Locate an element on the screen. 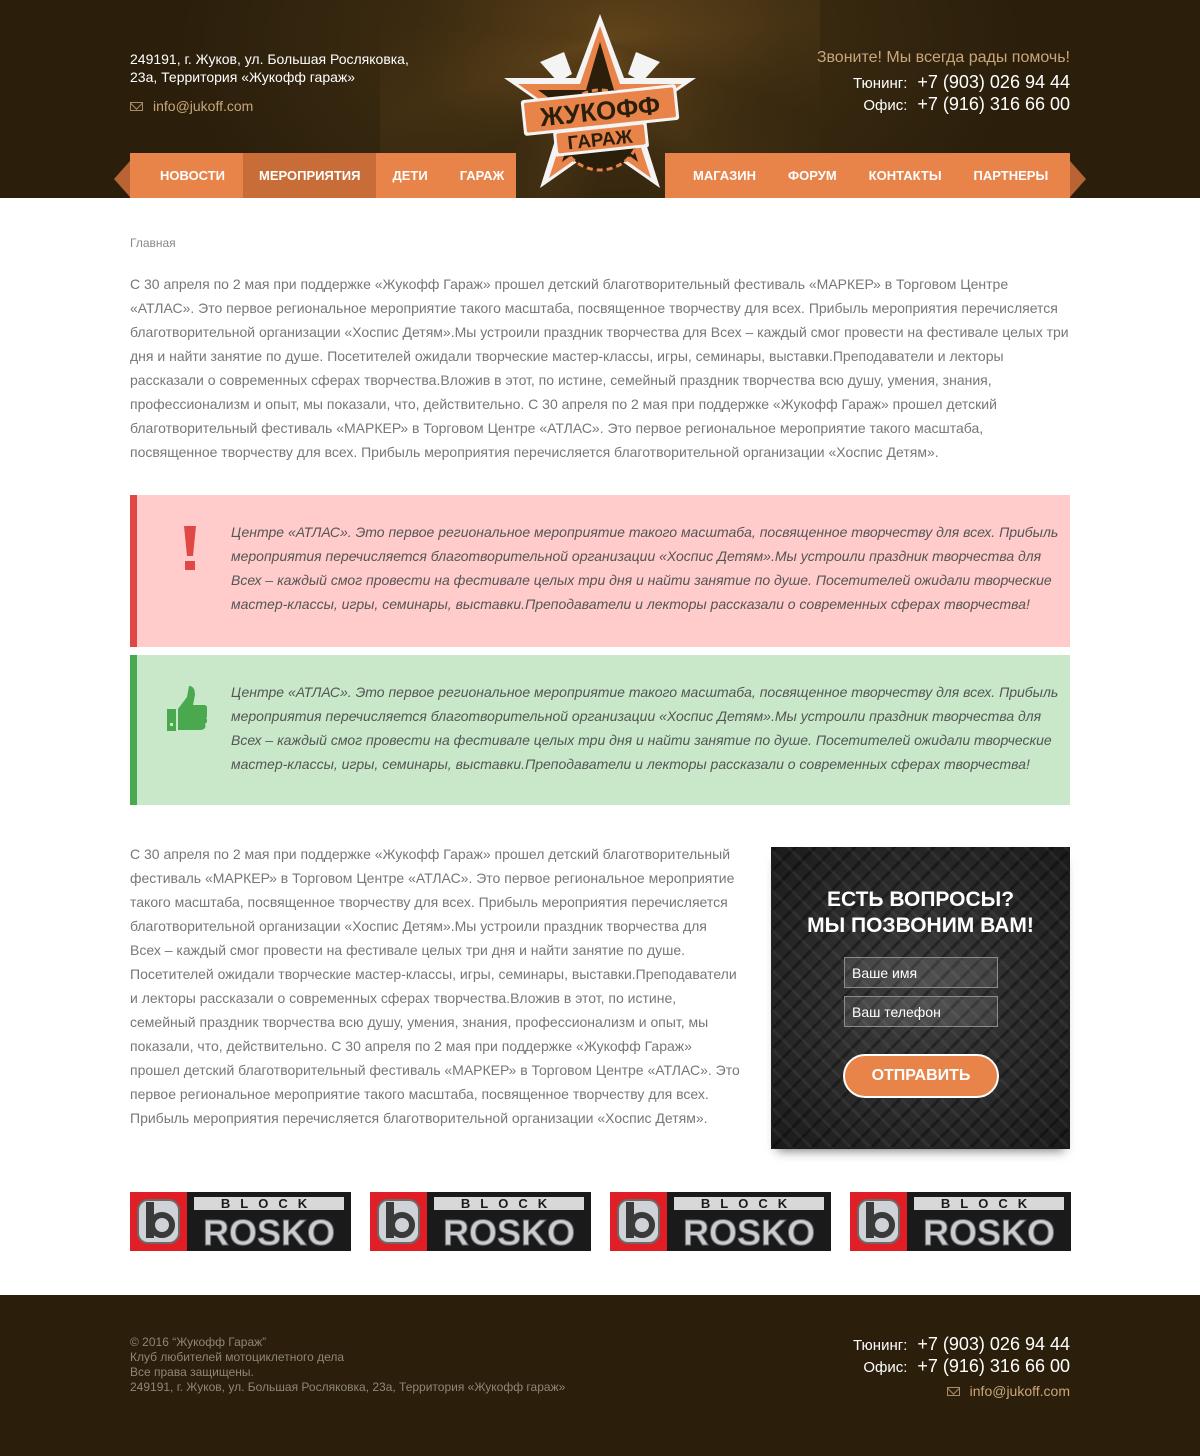 The image size is (1200, 1456). nav-item-kids: Дети is located at coordinates (409, 175).